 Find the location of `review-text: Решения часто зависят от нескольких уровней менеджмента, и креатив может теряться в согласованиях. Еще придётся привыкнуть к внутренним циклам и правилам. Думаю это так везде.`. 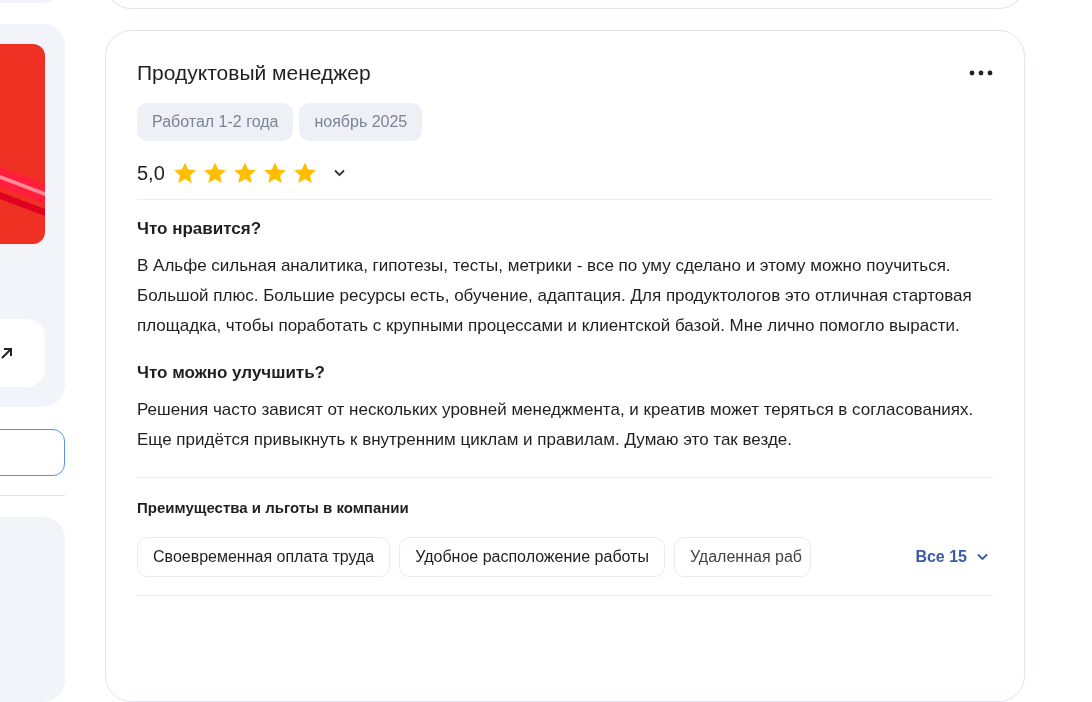

review-text: Решения часто зависят от нескольких уровней менеджмента, и креатив может теряться в согласованиях. Еще придётся привыкнуть к внутренним циклам и правилам. Думаю это так везде. is located at coordinates (556, 425).